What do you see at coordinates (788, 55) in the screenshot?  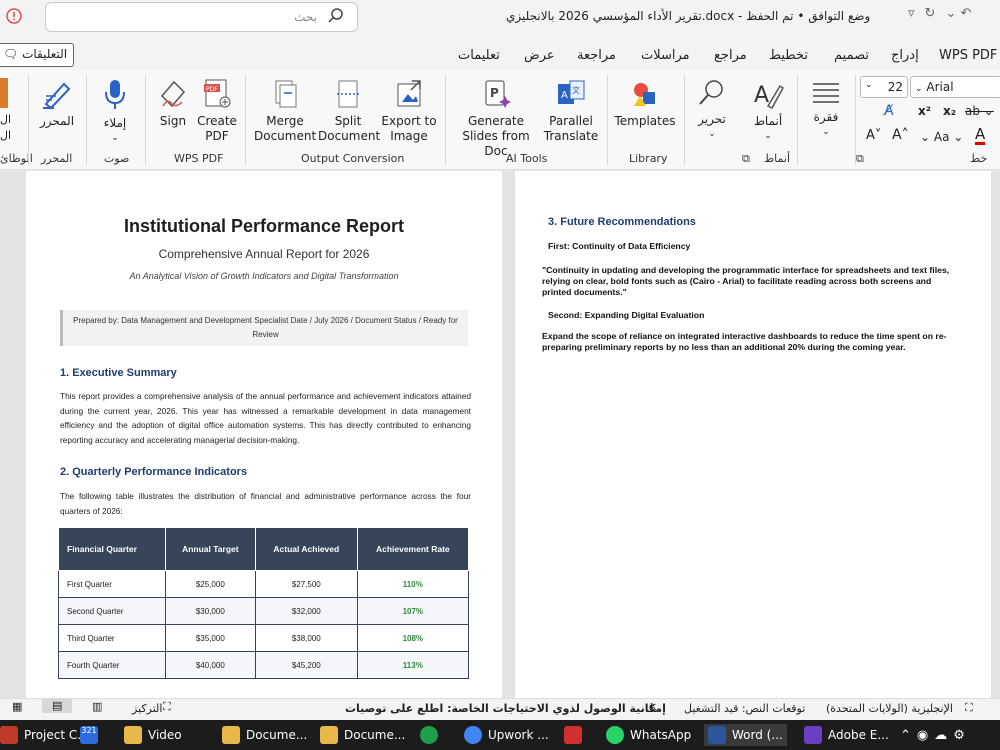 I see `tab-layout: تخطيط` at bounding box center [788, 55].